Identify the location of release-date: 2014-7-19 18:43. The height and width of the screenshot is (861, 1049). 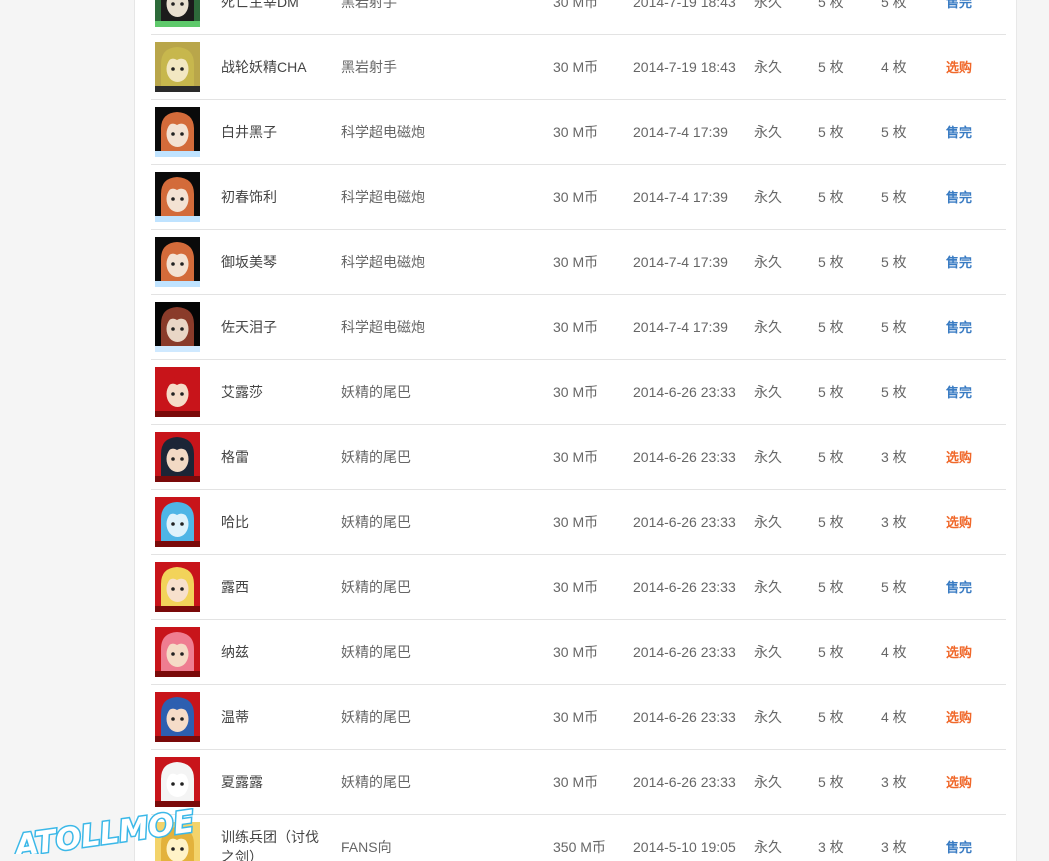
(684, 67).